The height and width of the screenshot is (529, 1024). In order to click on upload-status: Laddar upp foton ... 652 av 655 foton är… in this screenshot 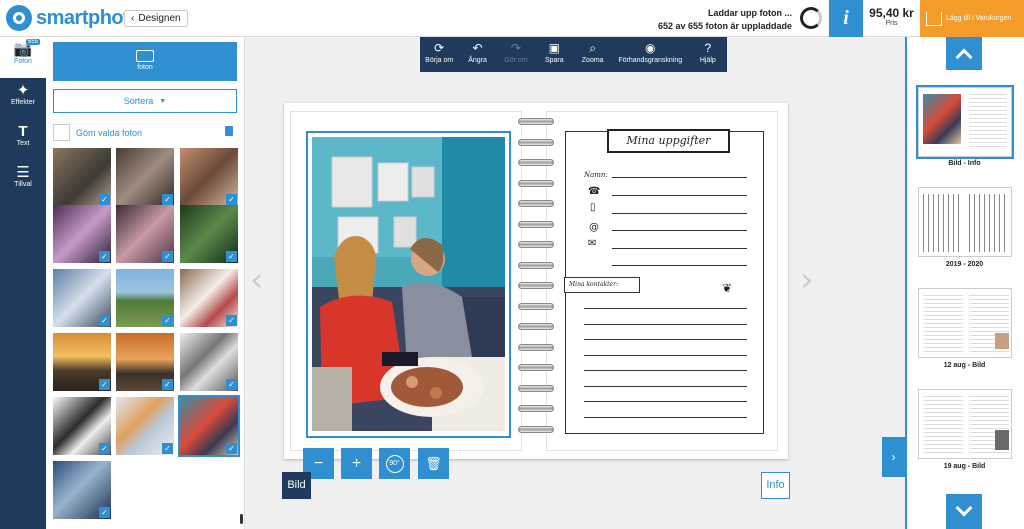, I will do `click(725, 20)`.